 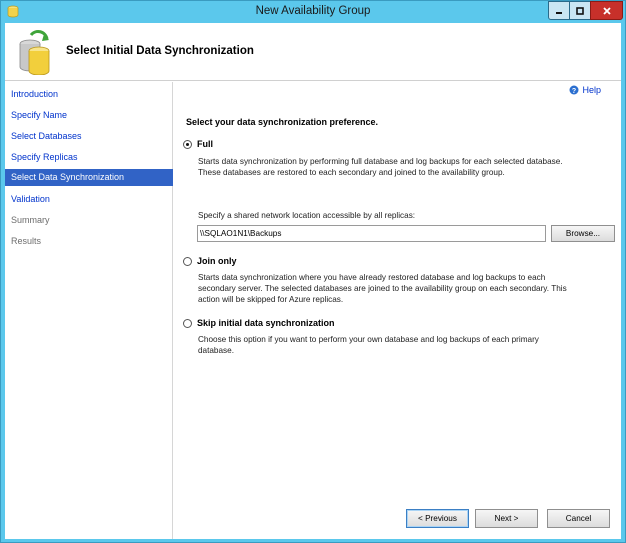 I want to click on radio-skip, so click(x=187, y=323).